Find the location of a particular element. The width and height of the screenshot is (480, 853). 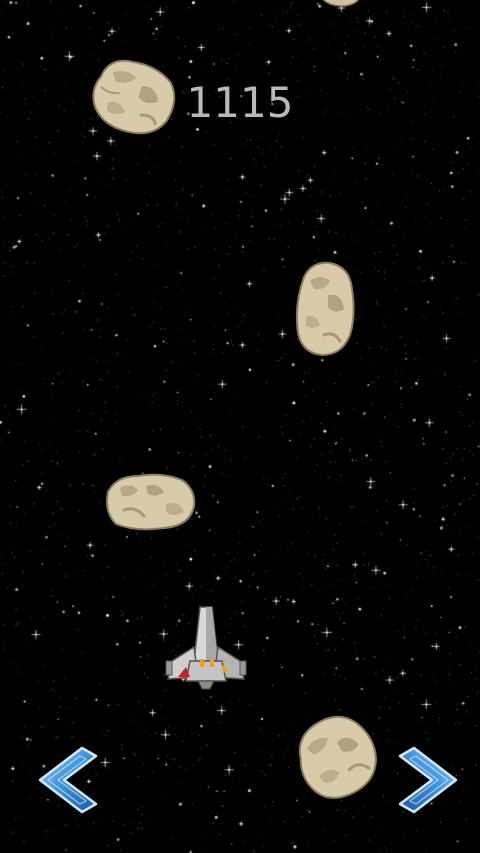

move-right-button is located at coordinates (428, 780).